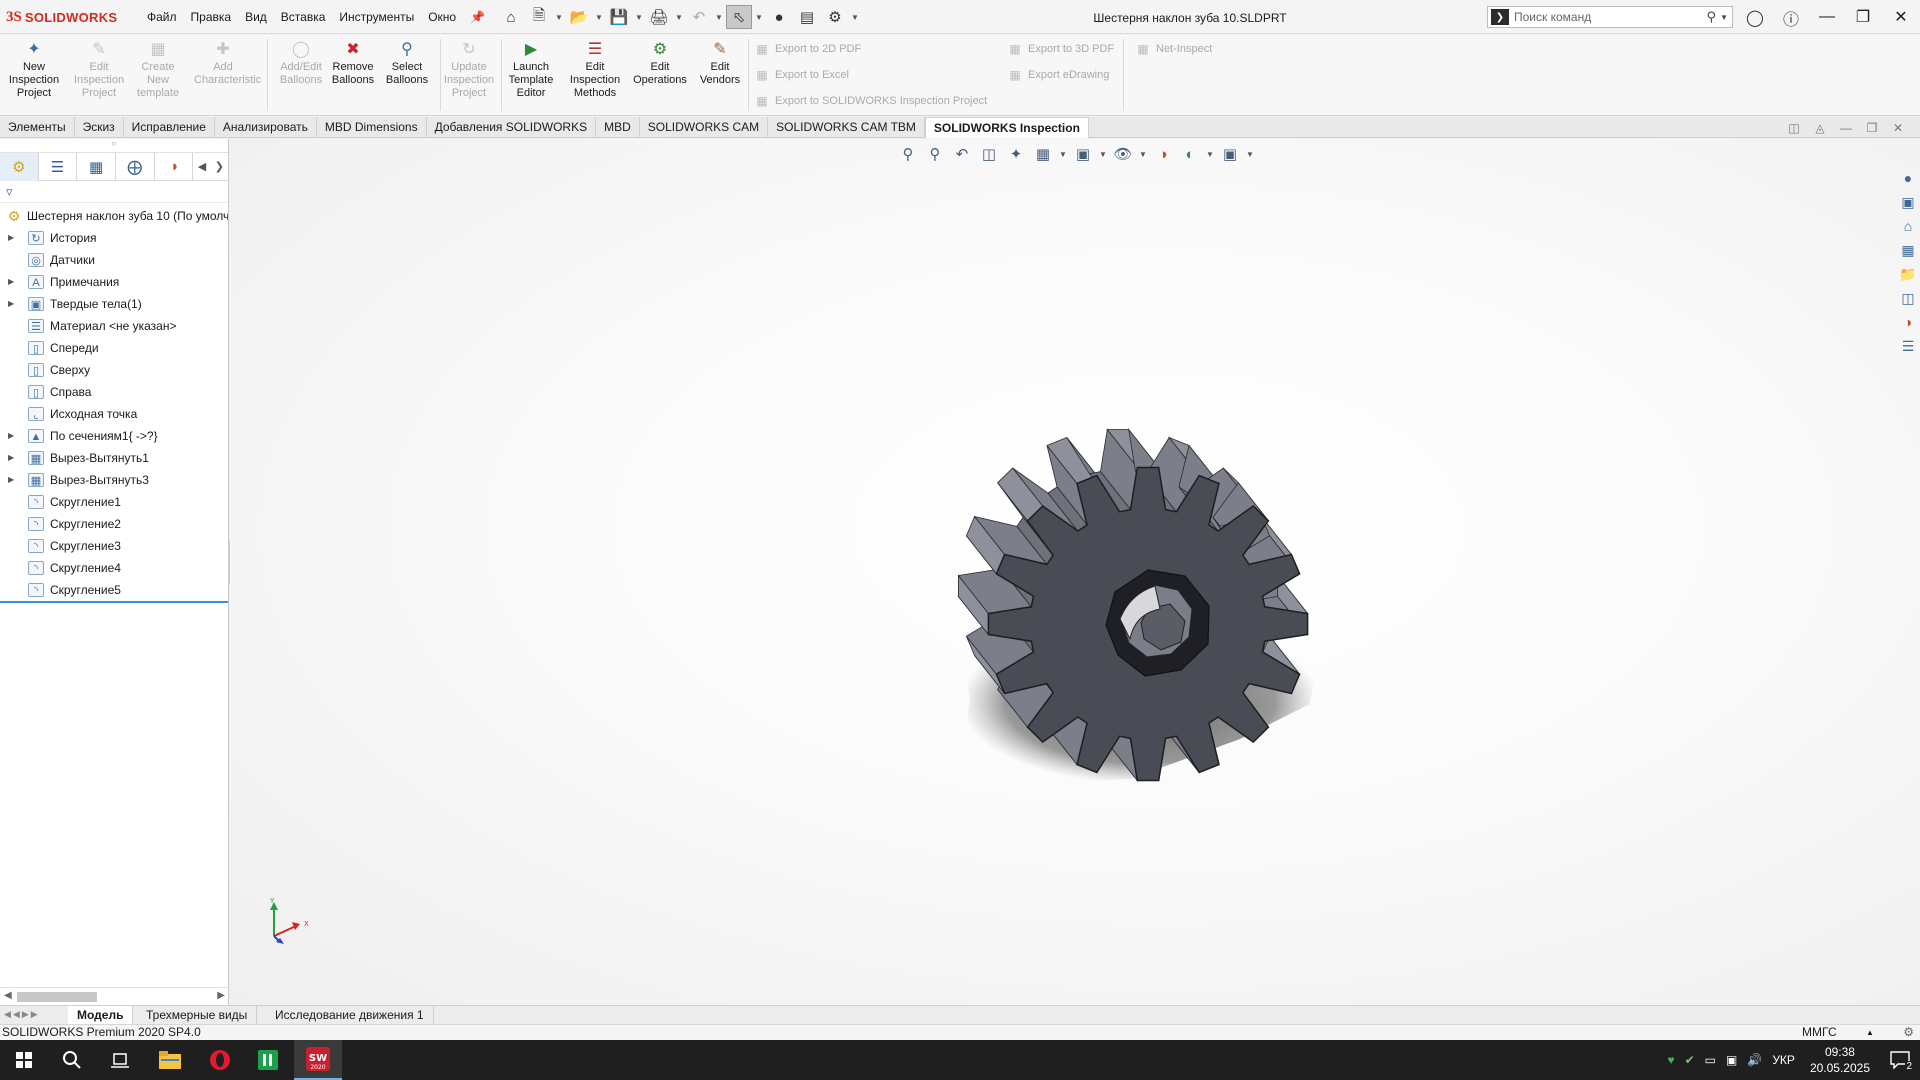  What do you see at coordinates (1190, 154) in the screenshot?
I see `apply-scene-icon: ◐` at bounding box center [1190, 154].